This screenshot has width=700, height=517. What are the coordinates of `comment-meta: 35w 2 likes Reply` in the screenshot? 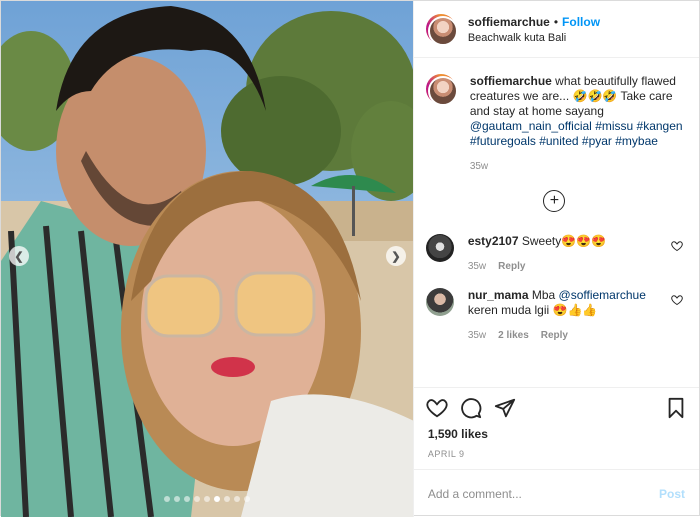 It's located at (565, 335).